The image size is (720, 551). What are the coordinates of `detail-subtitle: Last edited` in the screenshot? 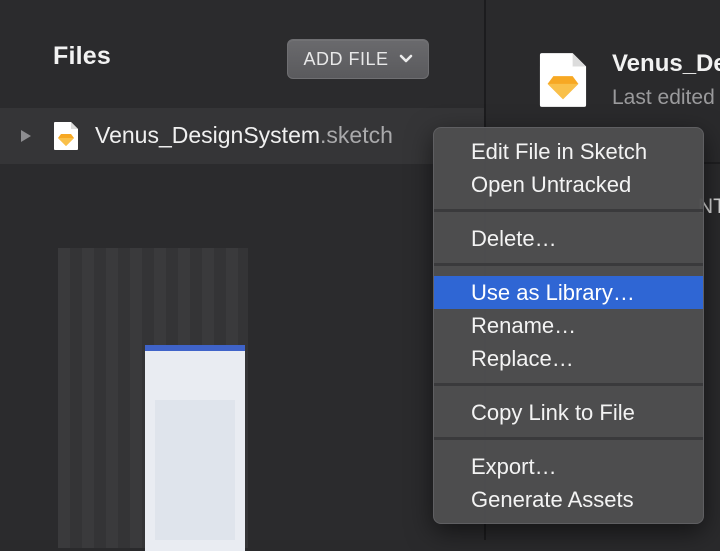 It's located at (663, 97).